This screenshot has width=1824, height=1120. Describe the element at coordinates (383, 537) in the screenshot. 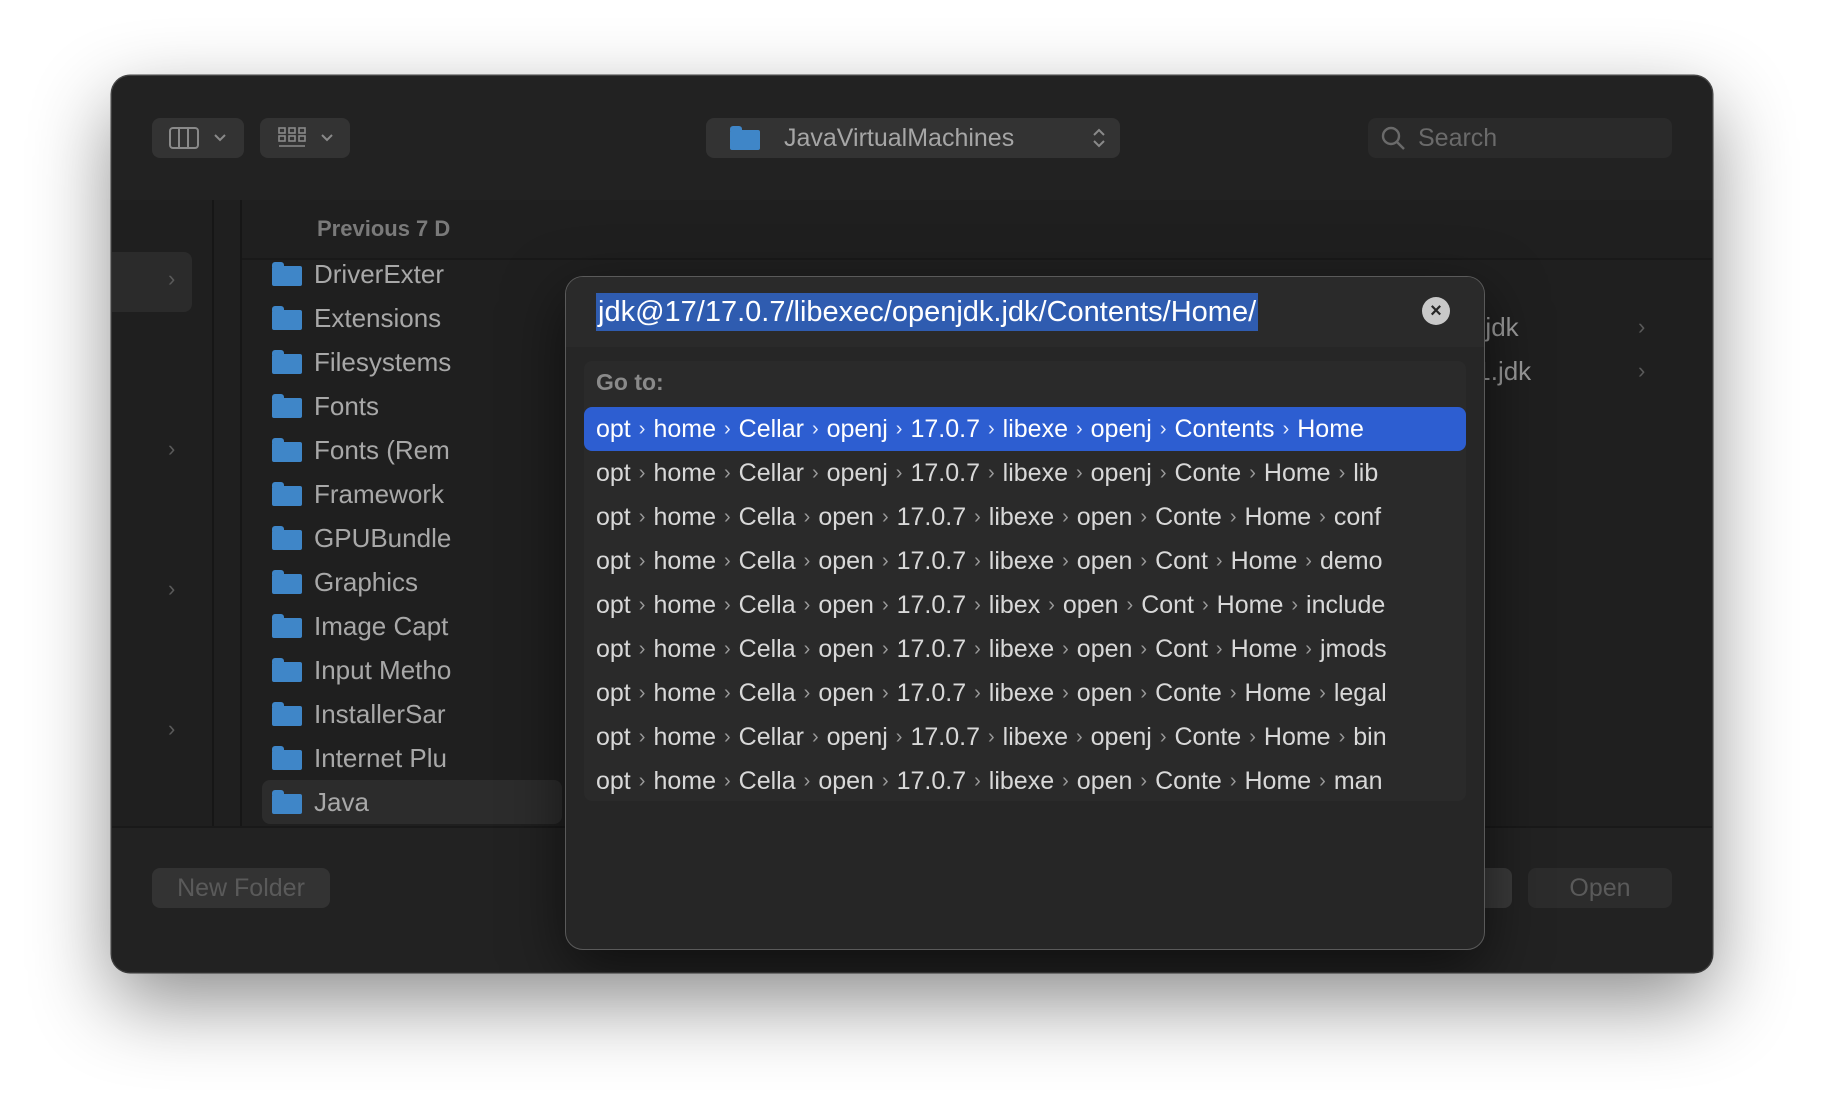

I see `folder-label: GPUBundle` at that location.